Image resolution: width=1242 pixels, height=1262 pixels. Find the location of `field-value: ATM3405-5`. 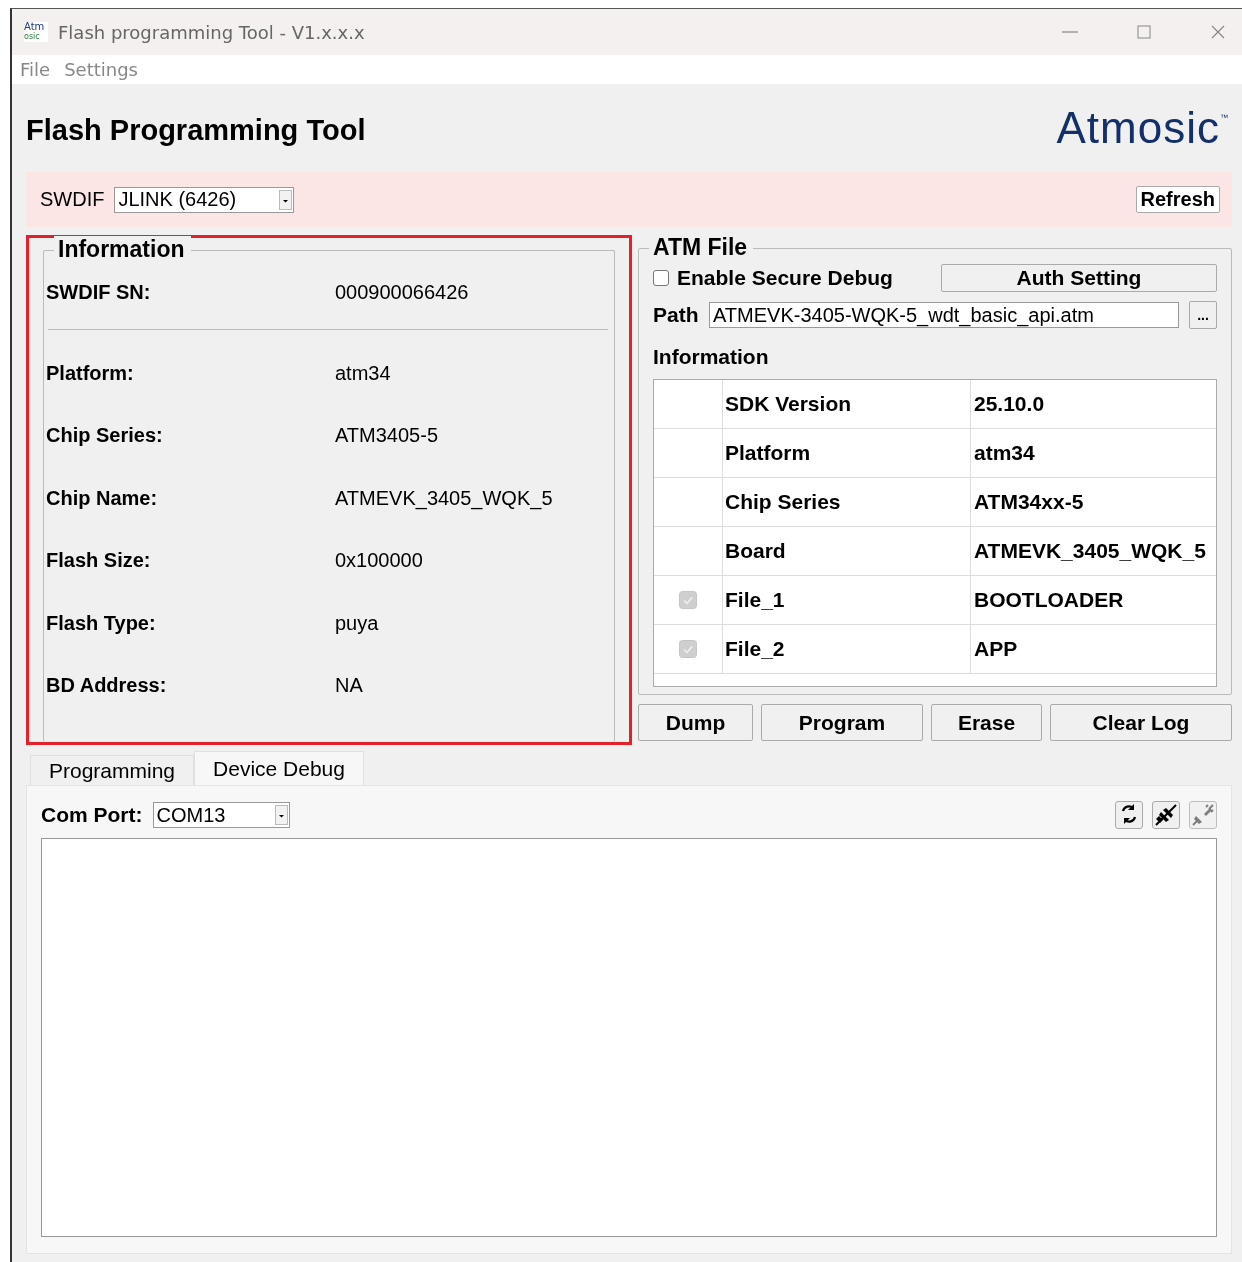

field-value: ATM3405-5 is located at coordinates (386, 436).